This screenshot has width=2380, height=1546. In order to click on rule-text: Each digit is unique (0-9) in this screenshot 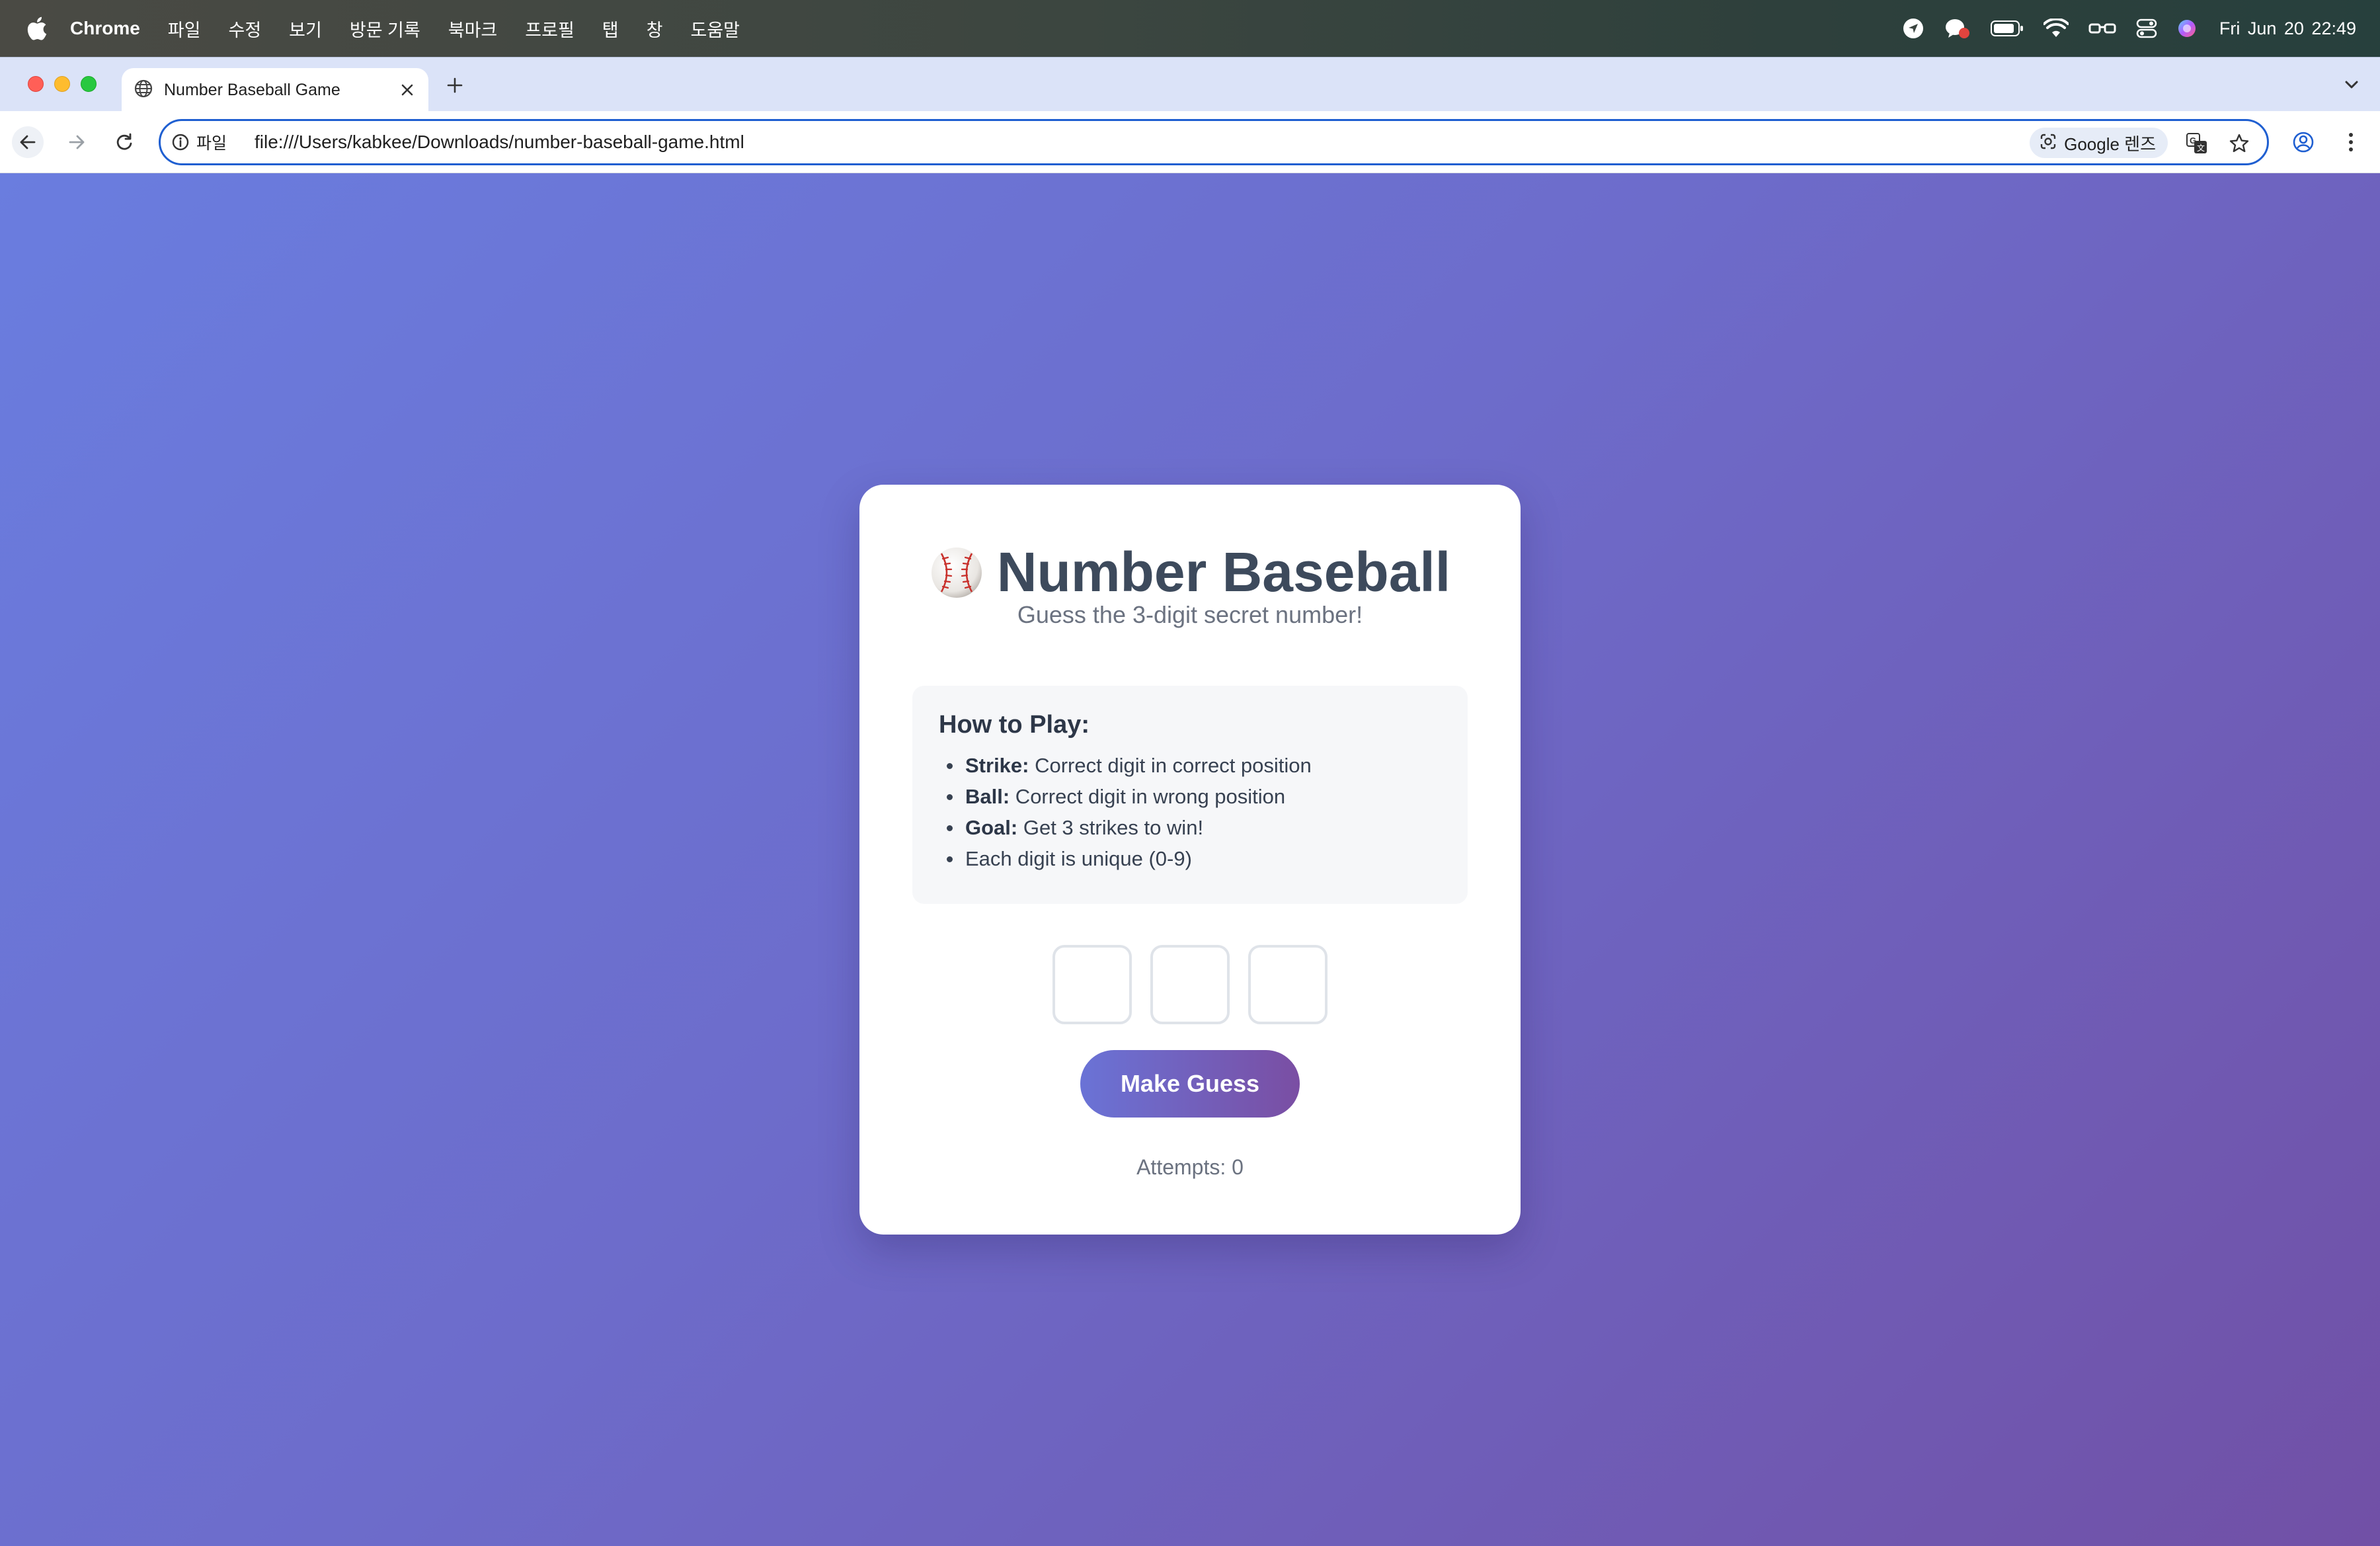, I will do `click(1078, 858)`.